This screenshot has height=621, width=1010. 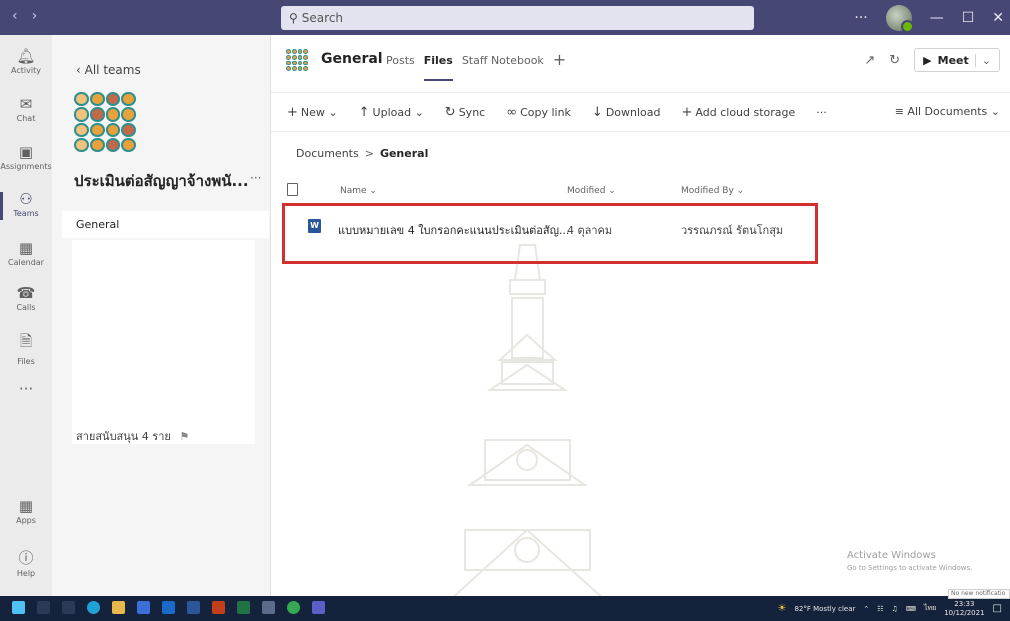 What do you see at coordinates (268, 607) in the screenshot?
I see `app-icon` at bounding box center [268, 607].